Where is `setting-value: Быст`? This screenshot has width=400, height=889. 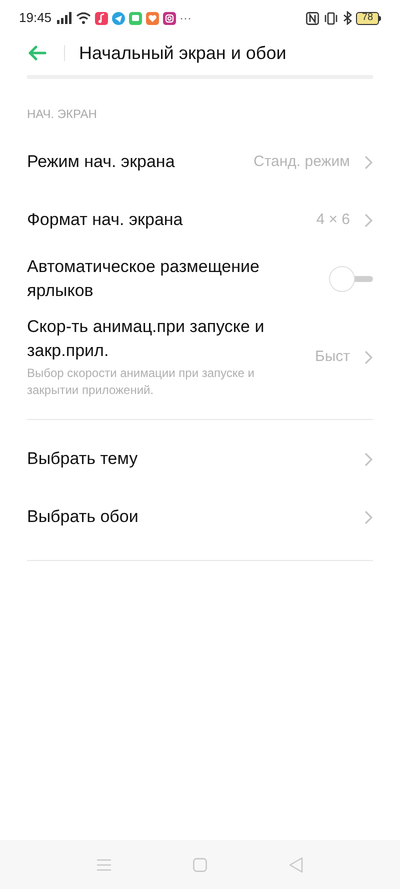 setting-value: Быст is located at coordinates (332, 356).